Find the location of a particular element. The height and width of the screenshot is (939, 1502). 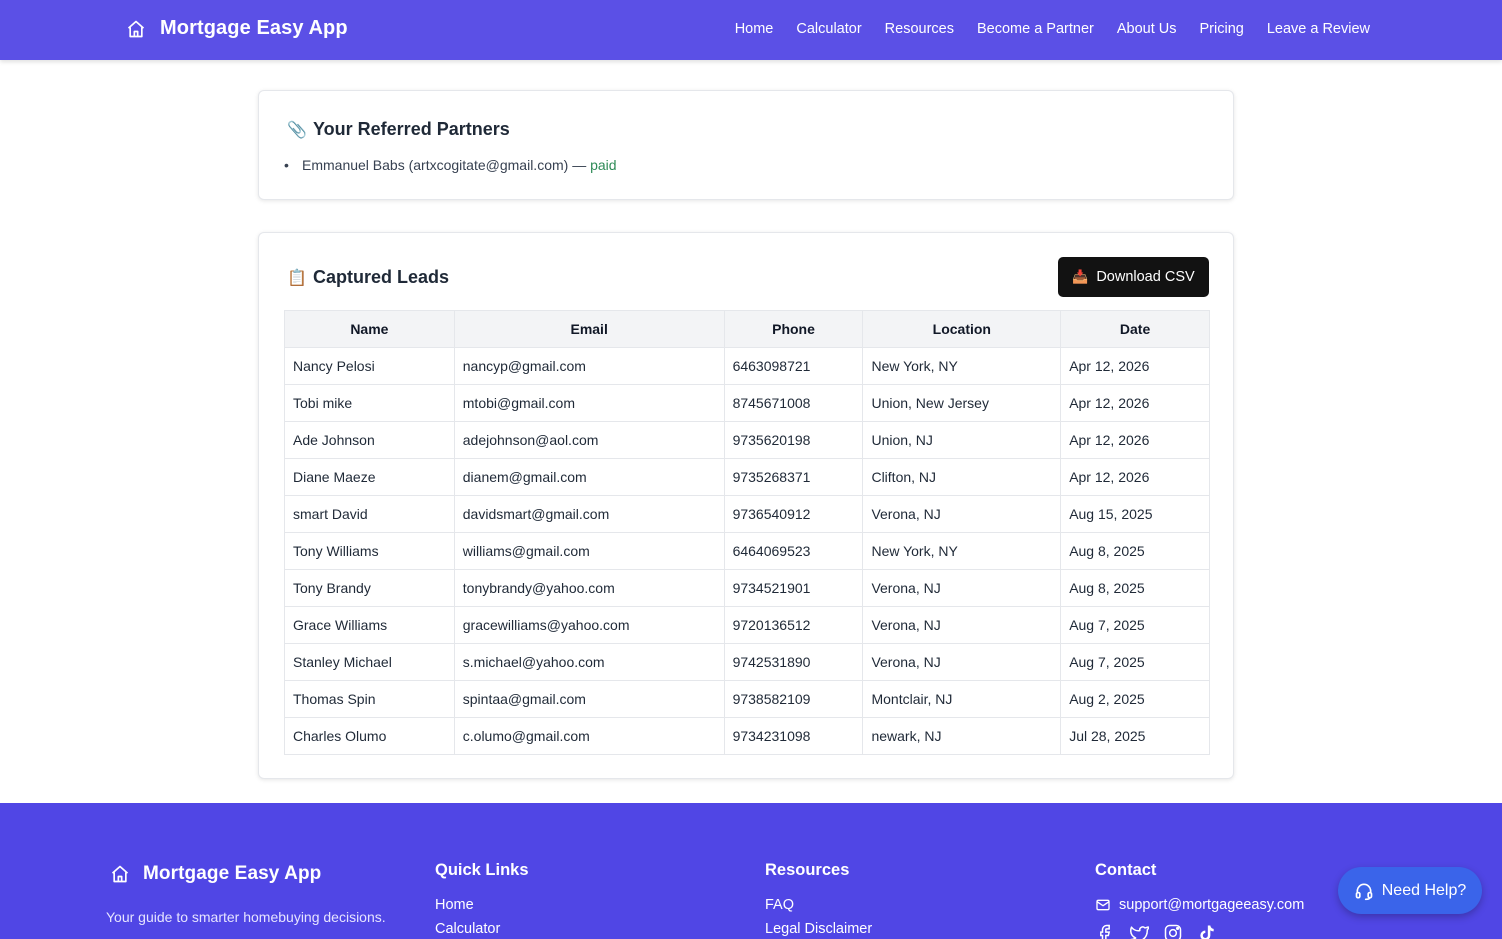

cell-date: Jul 28, 2025 is located at coordinates (1135, 736).